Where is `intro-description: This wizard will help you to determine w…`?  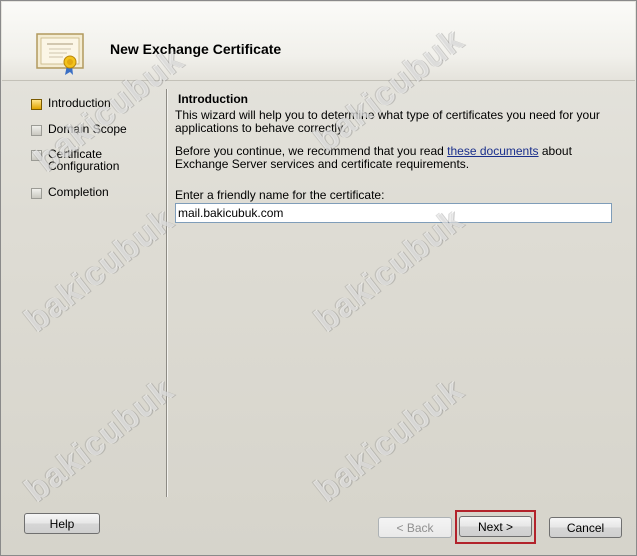 intro-description: This wizard will help you to determine w… is located at coordinates (387, 121).